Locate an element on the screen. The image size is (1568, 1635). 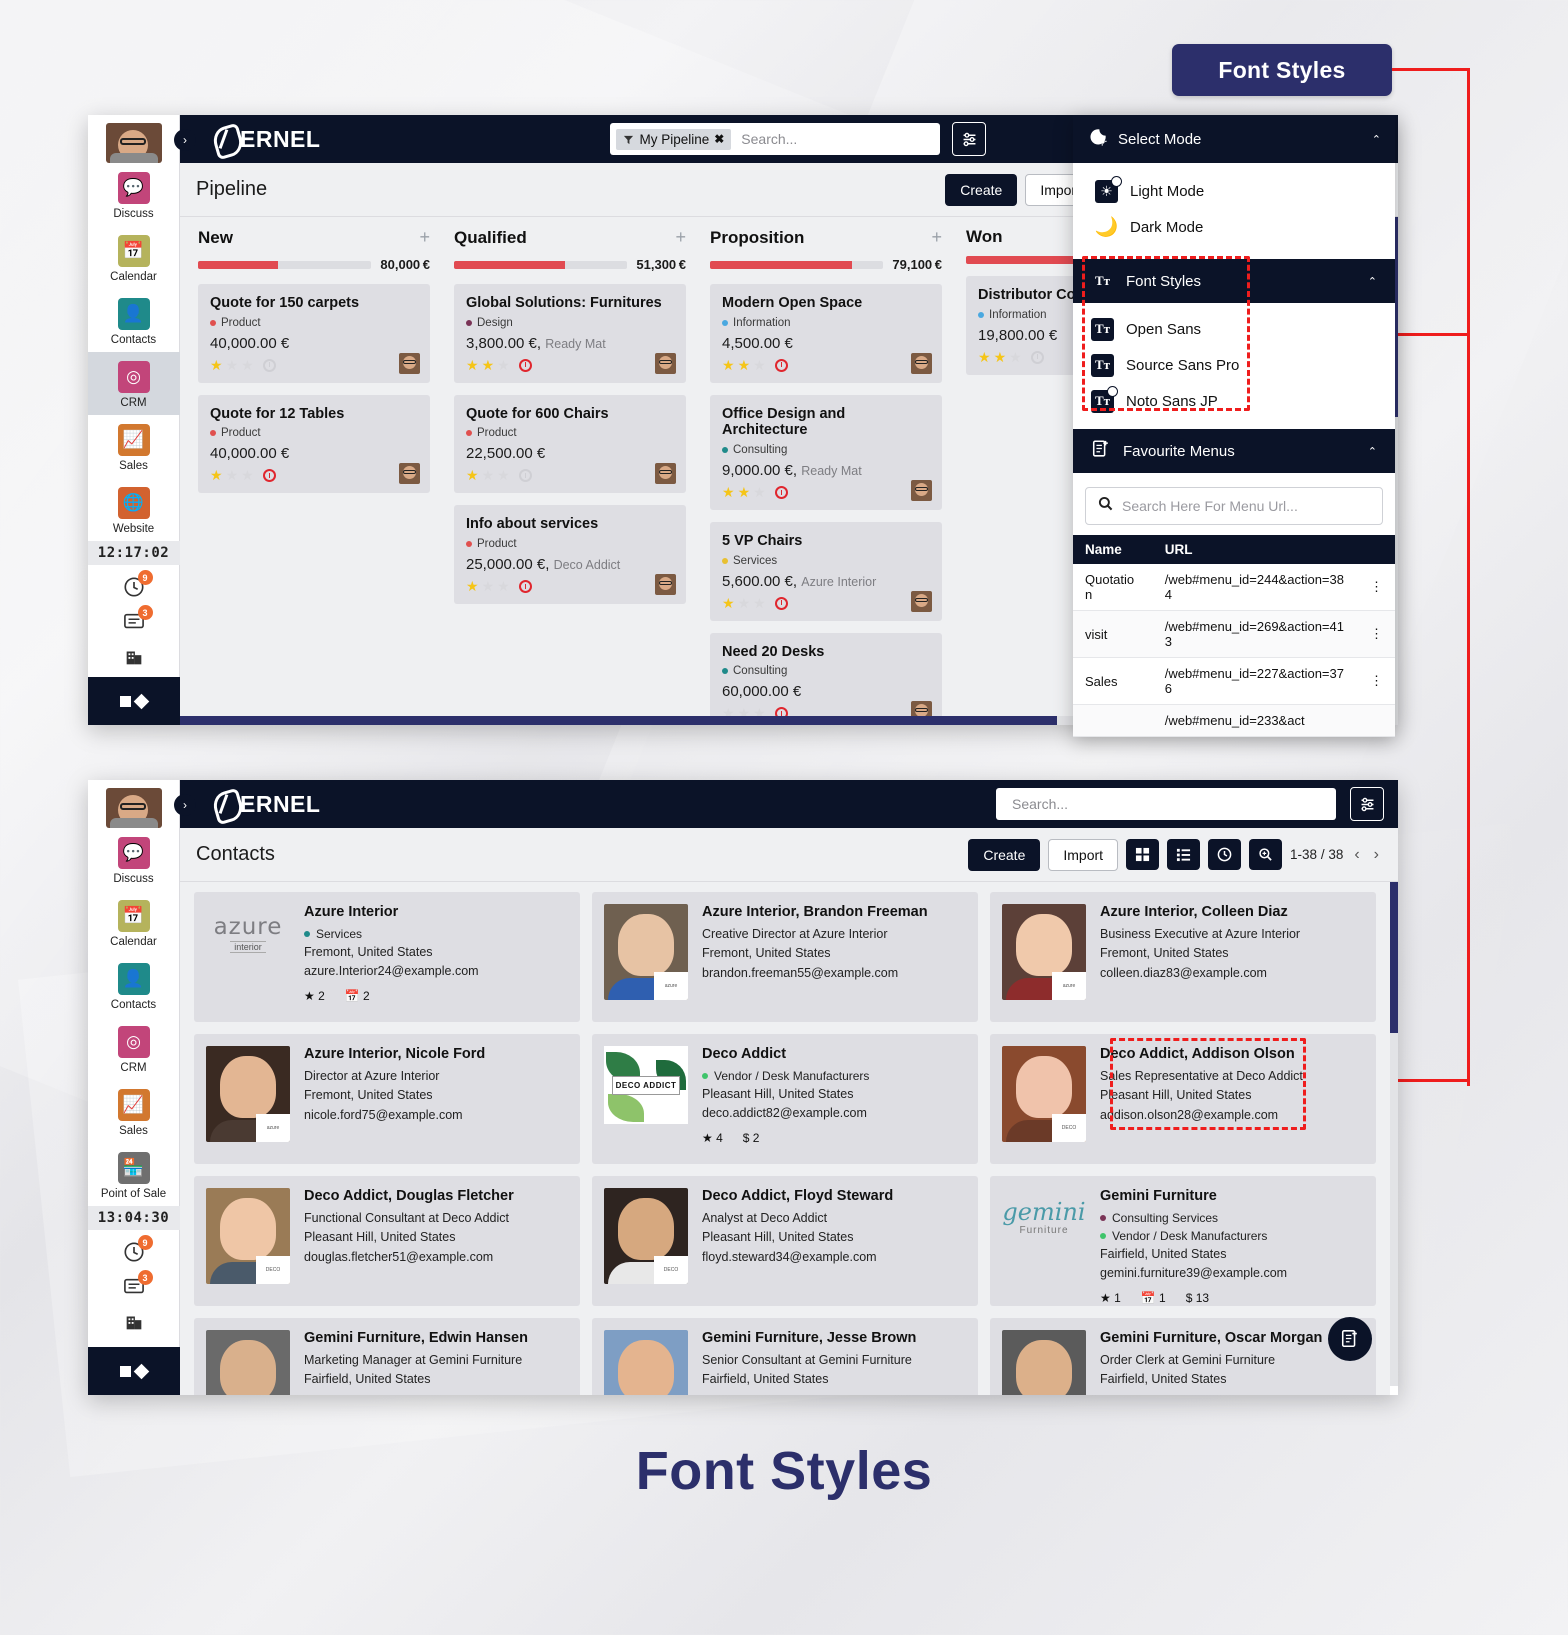
select-mode-header: Select Mode ⌃ is located at coordinates (1234, 139).